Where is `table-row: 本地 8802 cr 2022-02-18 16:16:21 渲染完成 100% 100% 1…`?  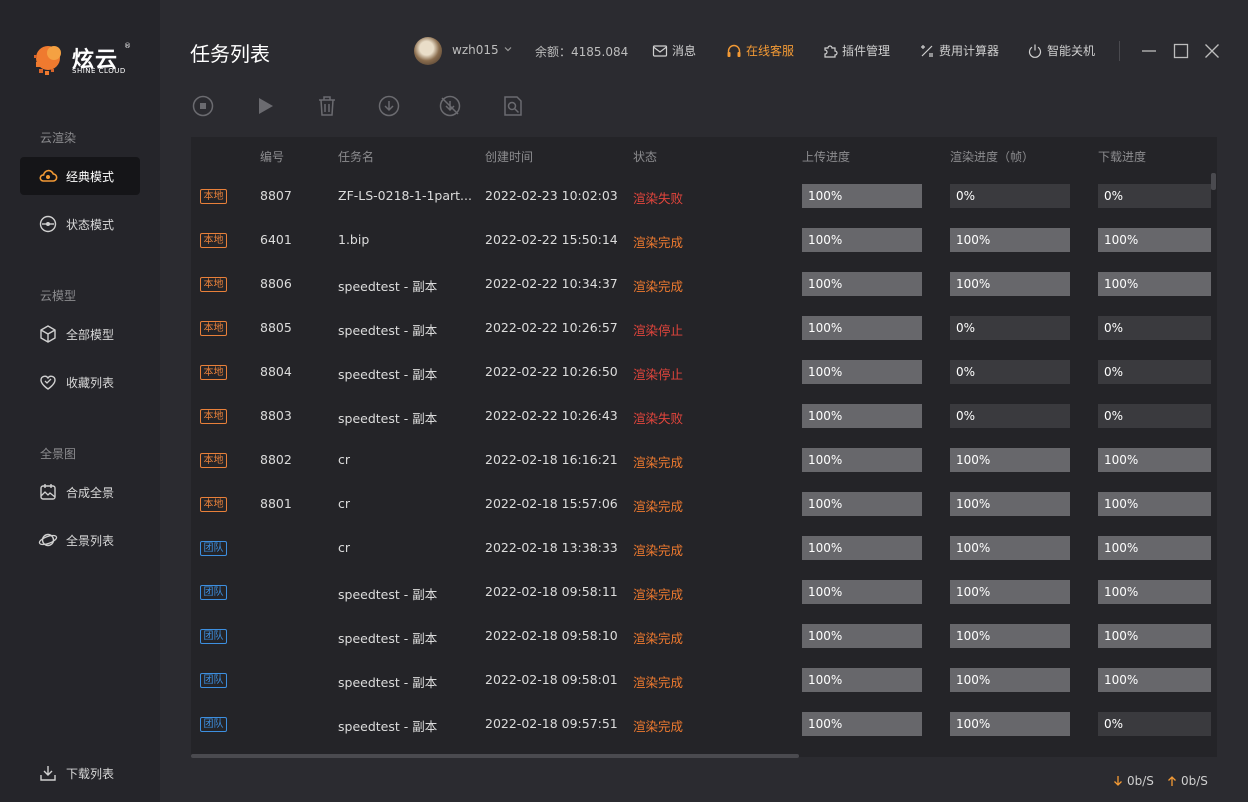 table-row: 本地 8802 cr 2022-02-18 16:16:21 渲染完成 100% 100% 1… is located at coordinates (701, 460).